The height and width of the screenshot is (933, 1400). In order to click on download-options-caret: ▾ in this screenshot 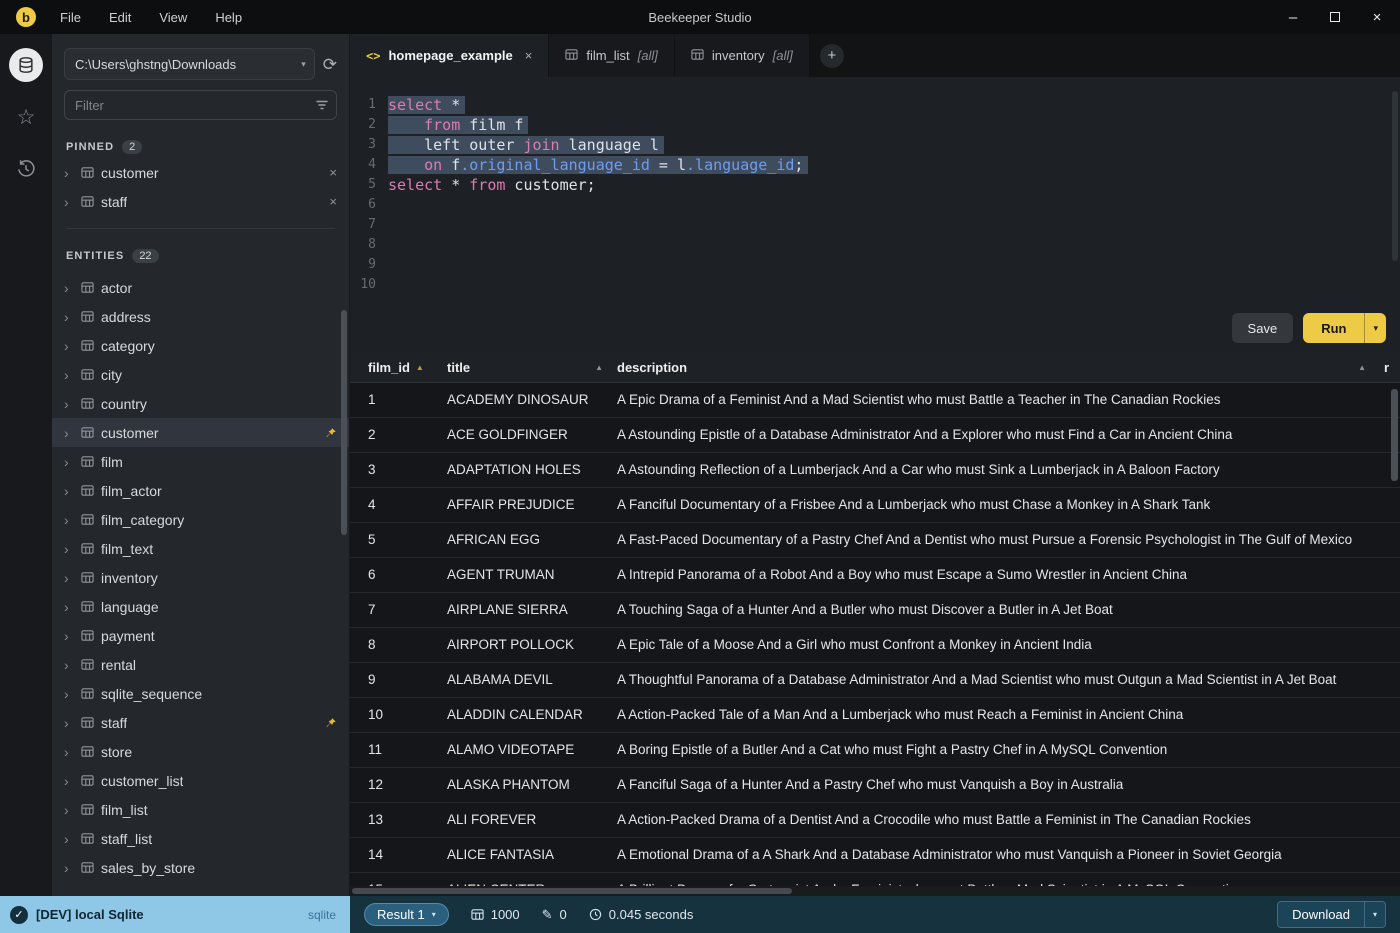, I will do `click(1374, 914)`.